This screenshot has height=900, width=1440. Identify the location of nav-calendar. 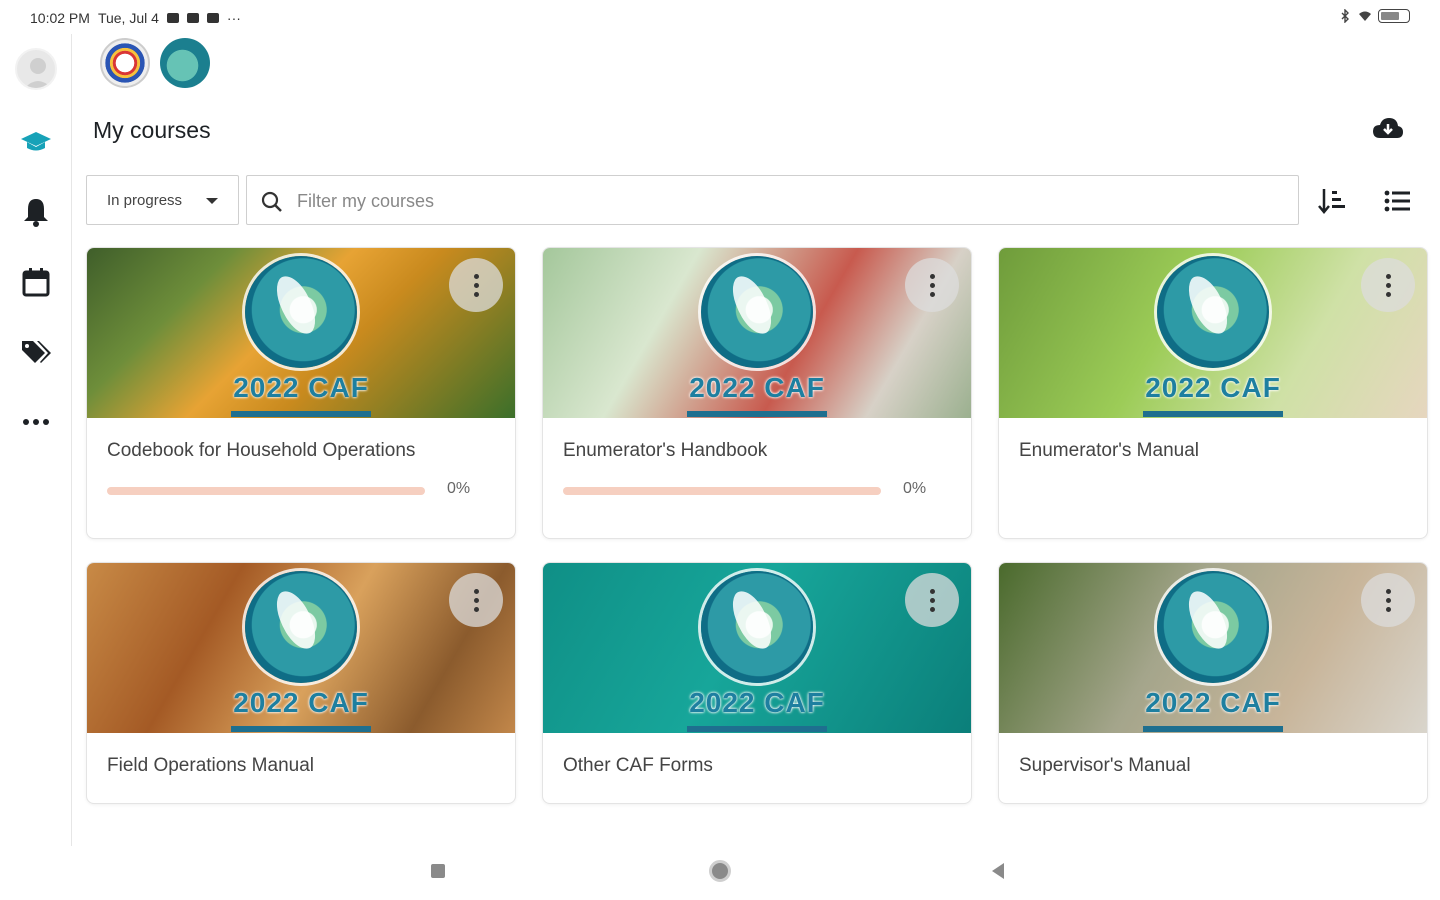
(36, 282).